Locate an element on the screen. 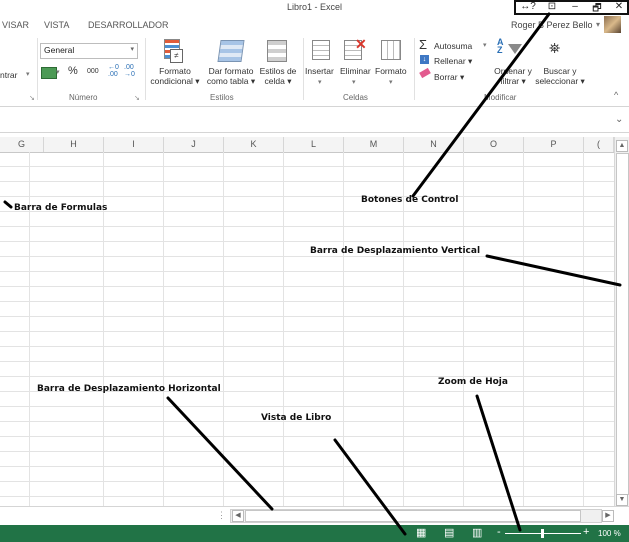 The width and height of the screenshot is (629, 542). increase-decimal-icon: ←0.00 is located at coordinates (113, 71).